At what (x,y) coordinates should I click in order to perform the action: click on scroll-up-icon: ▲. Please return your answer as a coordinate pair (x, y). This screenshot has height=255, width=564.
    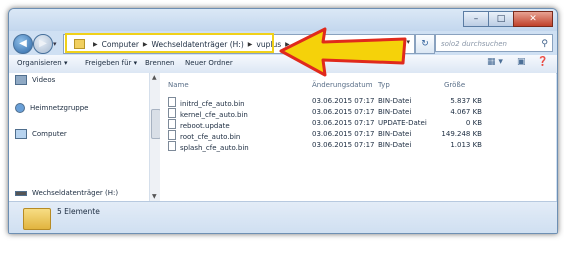
    Looking at the image, I should click on (154, 77).